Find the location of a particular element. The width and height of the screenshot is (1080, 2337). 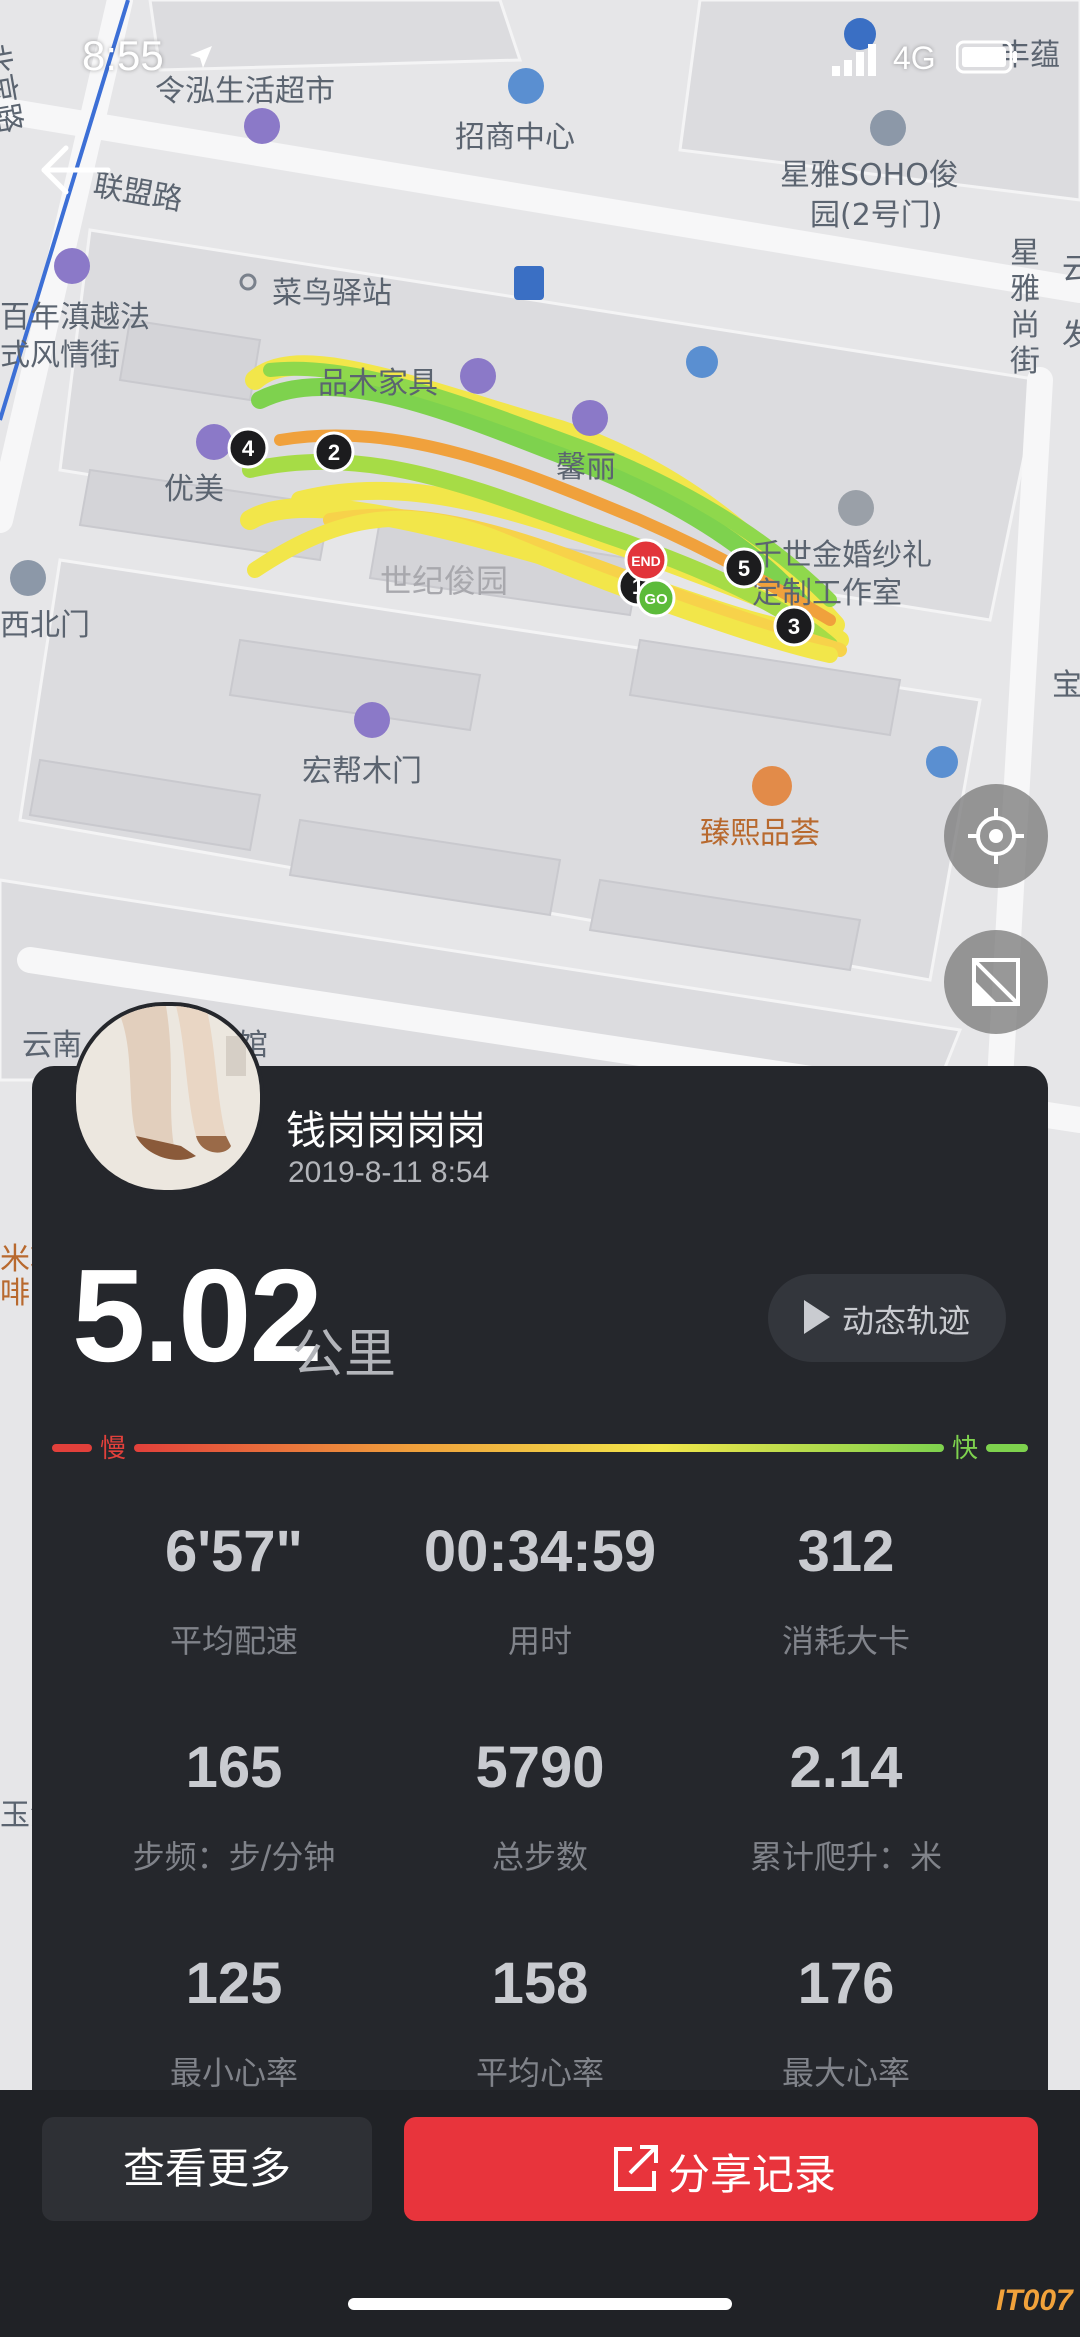

stat-avg-pace-label: 平均配速 is located at coordinates (233, 1641).